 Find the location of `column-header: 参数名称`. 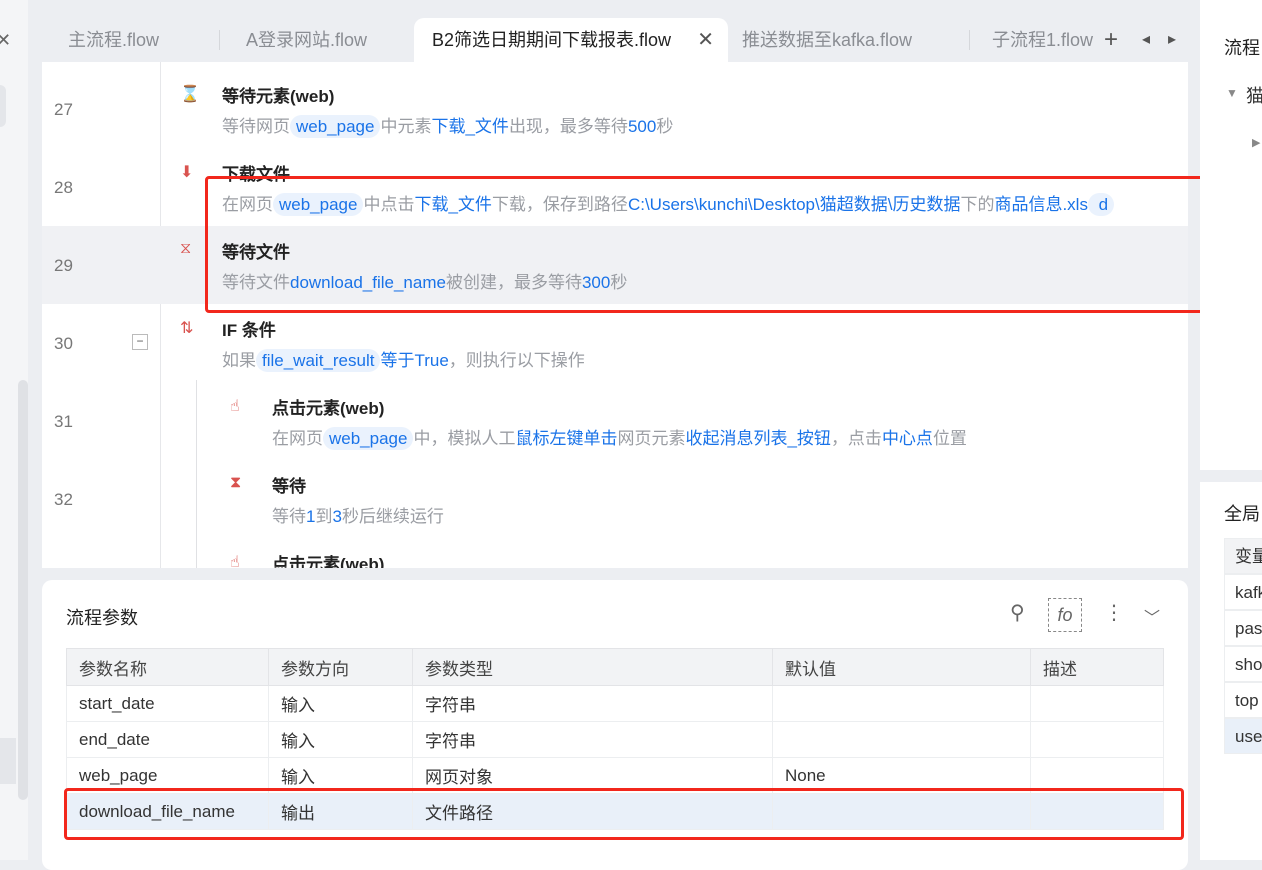

column-header: 参数名称 is located at coordinates (167, 667).